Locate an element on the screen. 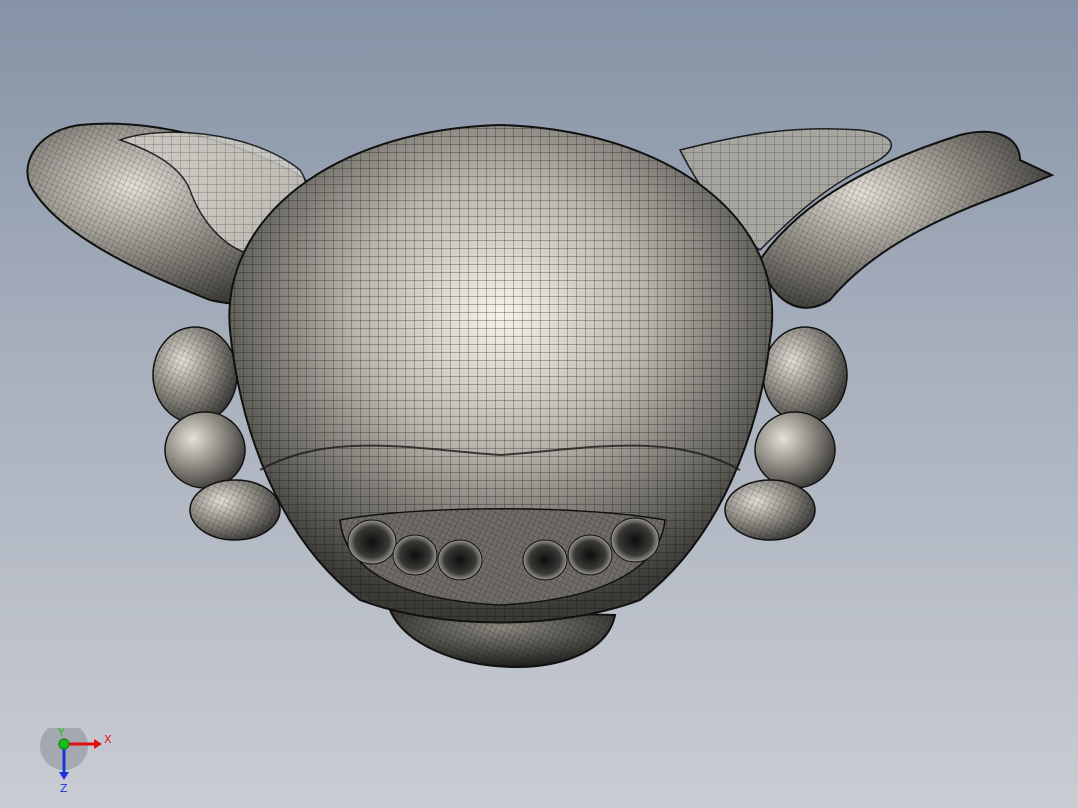 Image resolution: width=1078 pixels, height=808 pixels. orientation-triad: X Y Z is located at coordinates (76, 761).